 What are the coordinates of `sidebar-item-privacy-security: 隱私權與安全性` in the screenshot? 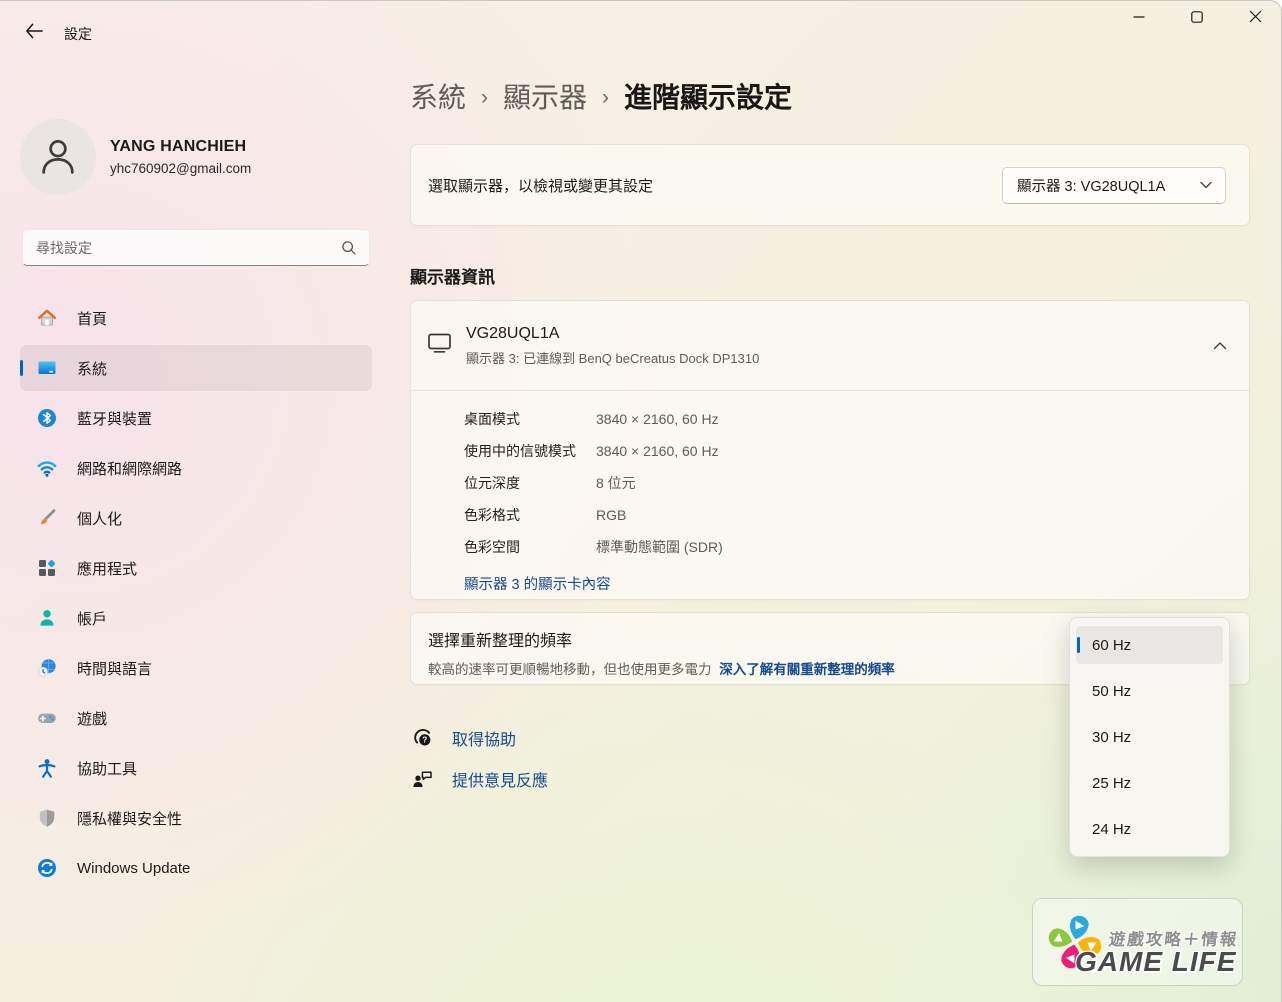 It's located at (196, 818).